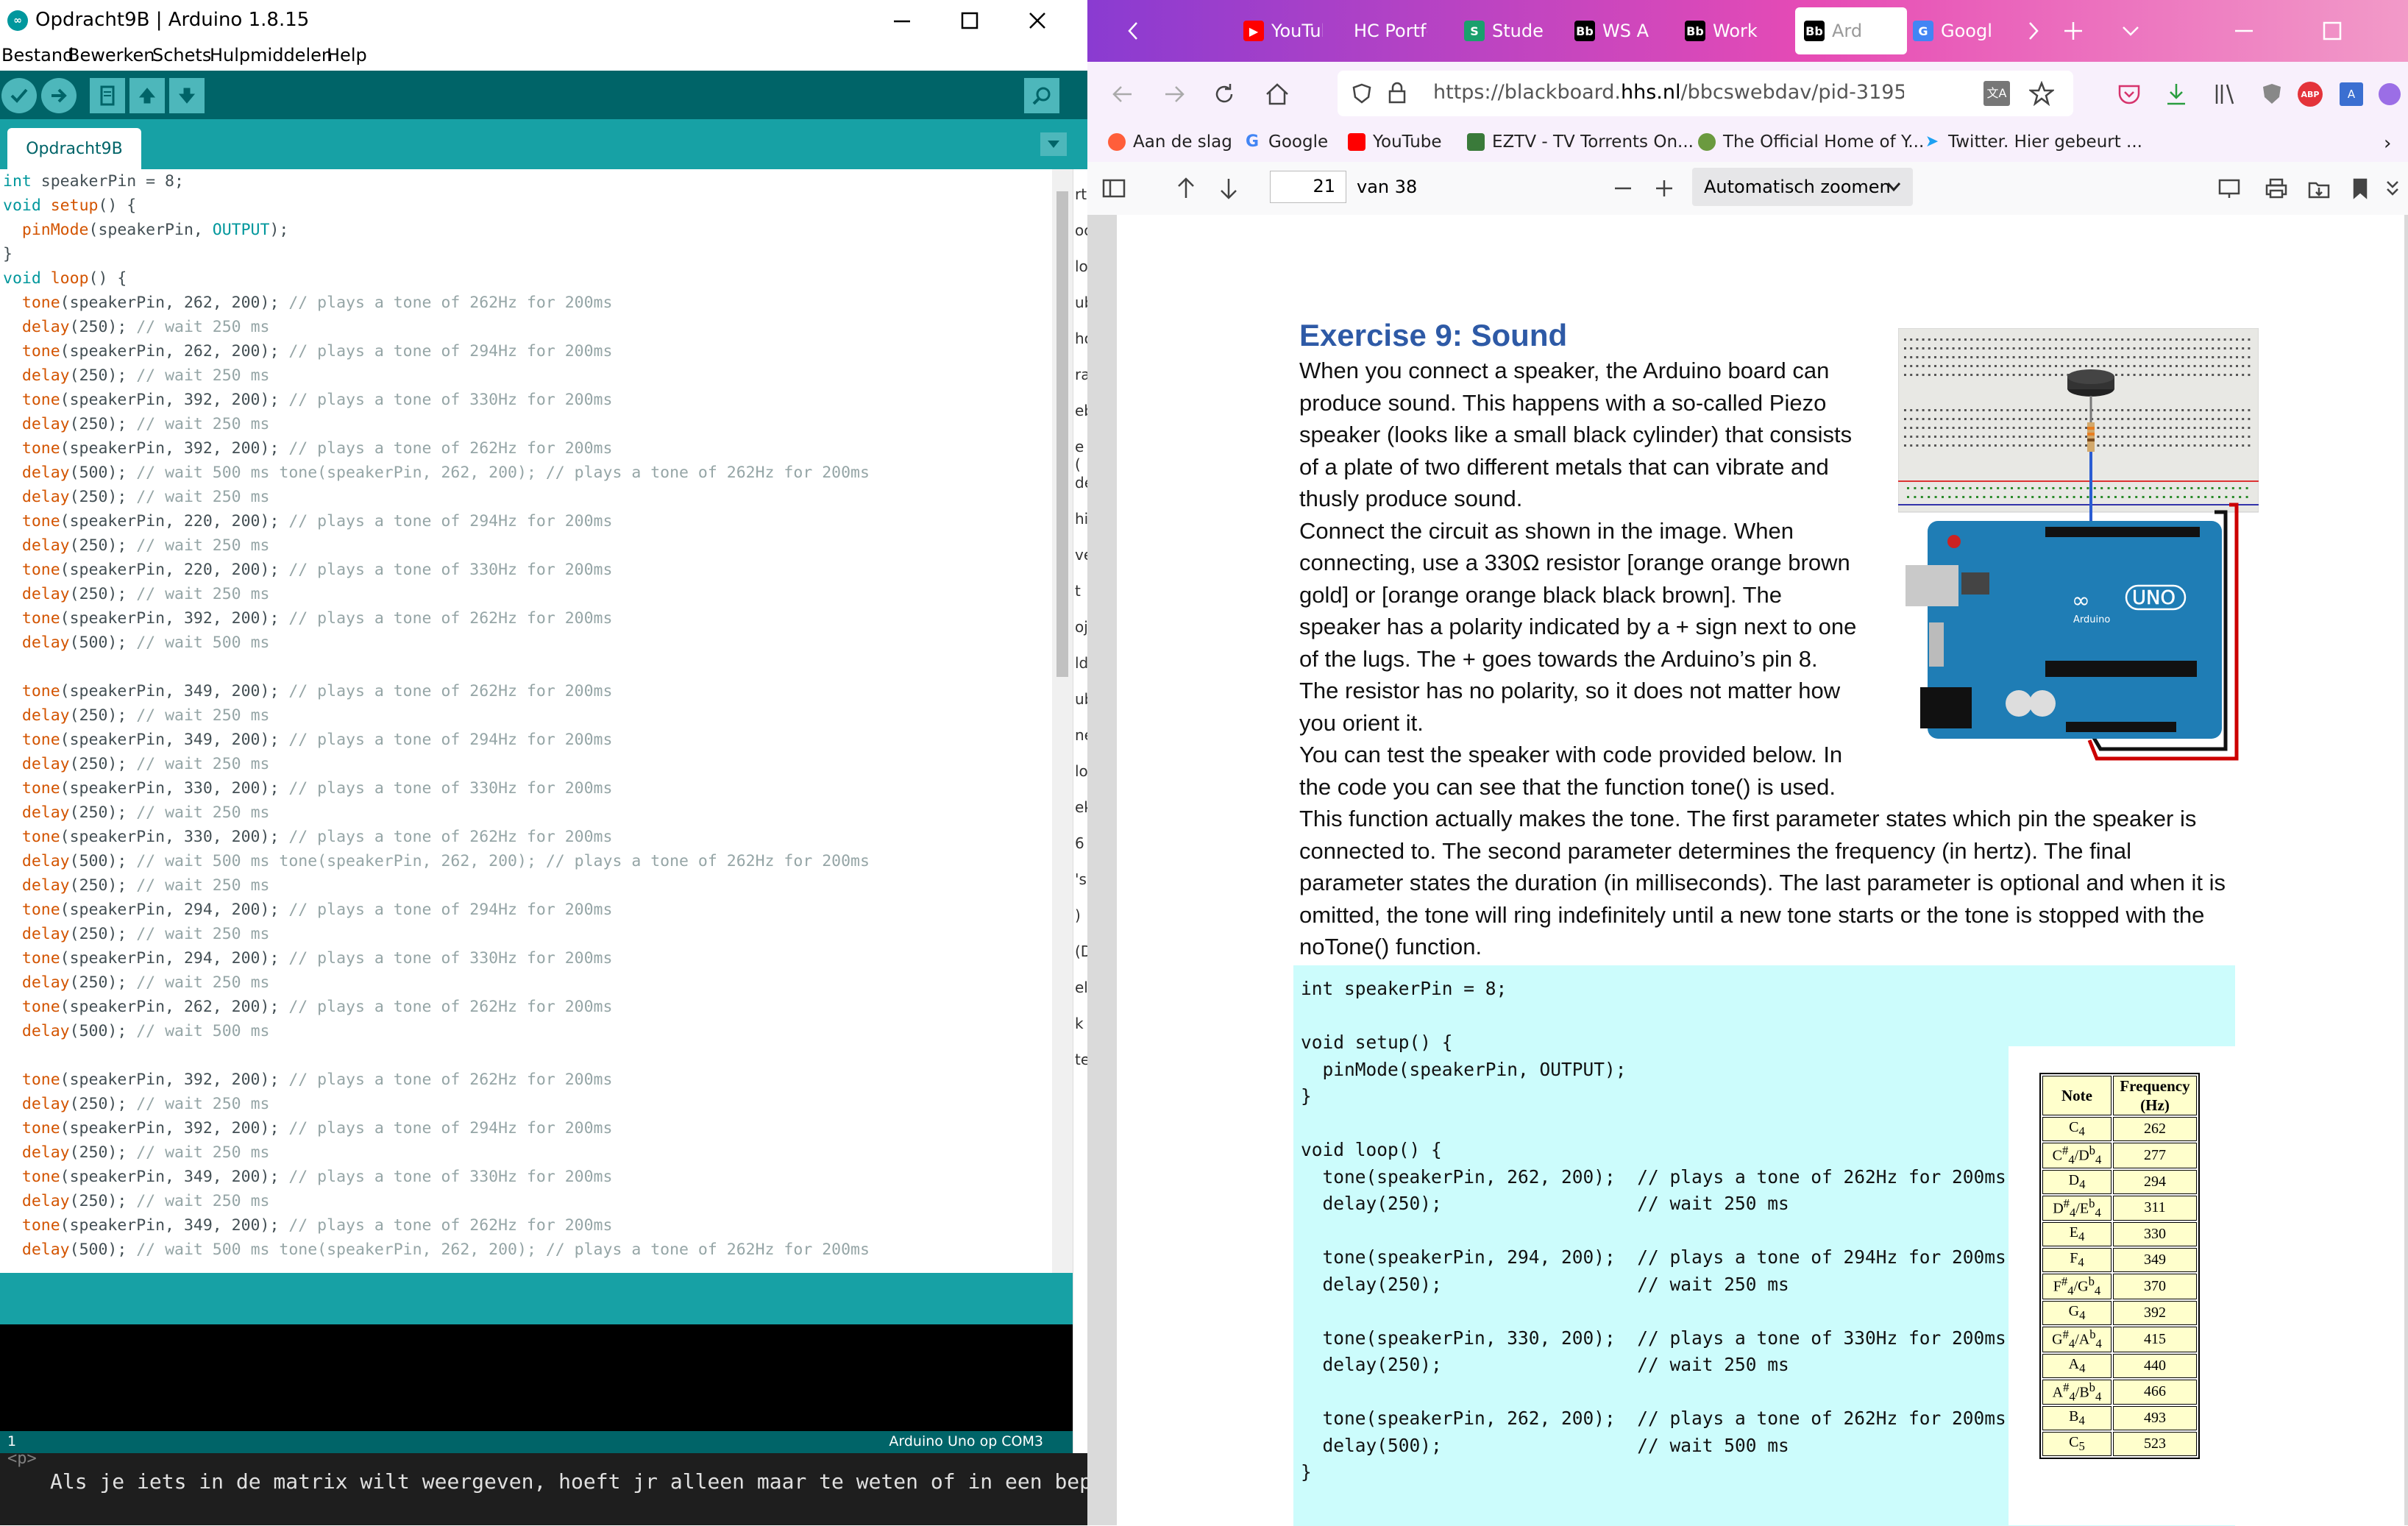 Image resolution: width=2408 pixels, height=1526 pixels. Describe the element at coordinates (17, 20) in the screenshot. I see `arduino-logo-icon: ∞` at that location.